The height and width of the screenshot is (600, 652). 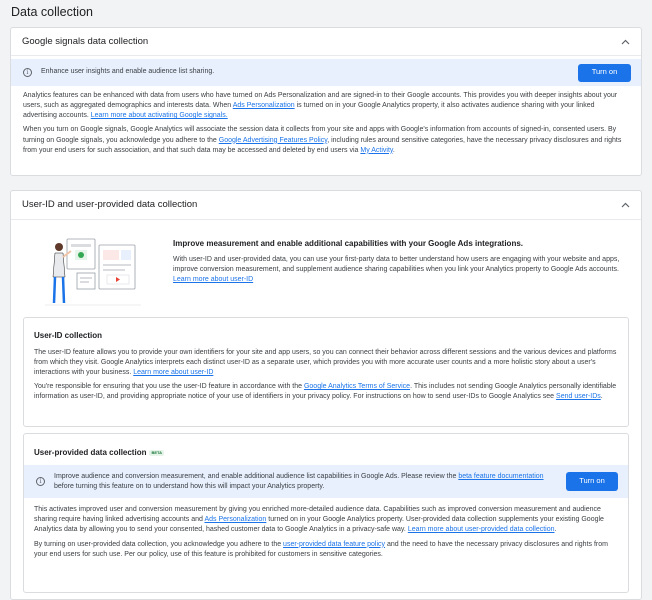 What do you see at coordinates (578, 396) in the screenshot?
I see `send-user-ids-link: Send user-IDs` at bounding box center [578, 396].